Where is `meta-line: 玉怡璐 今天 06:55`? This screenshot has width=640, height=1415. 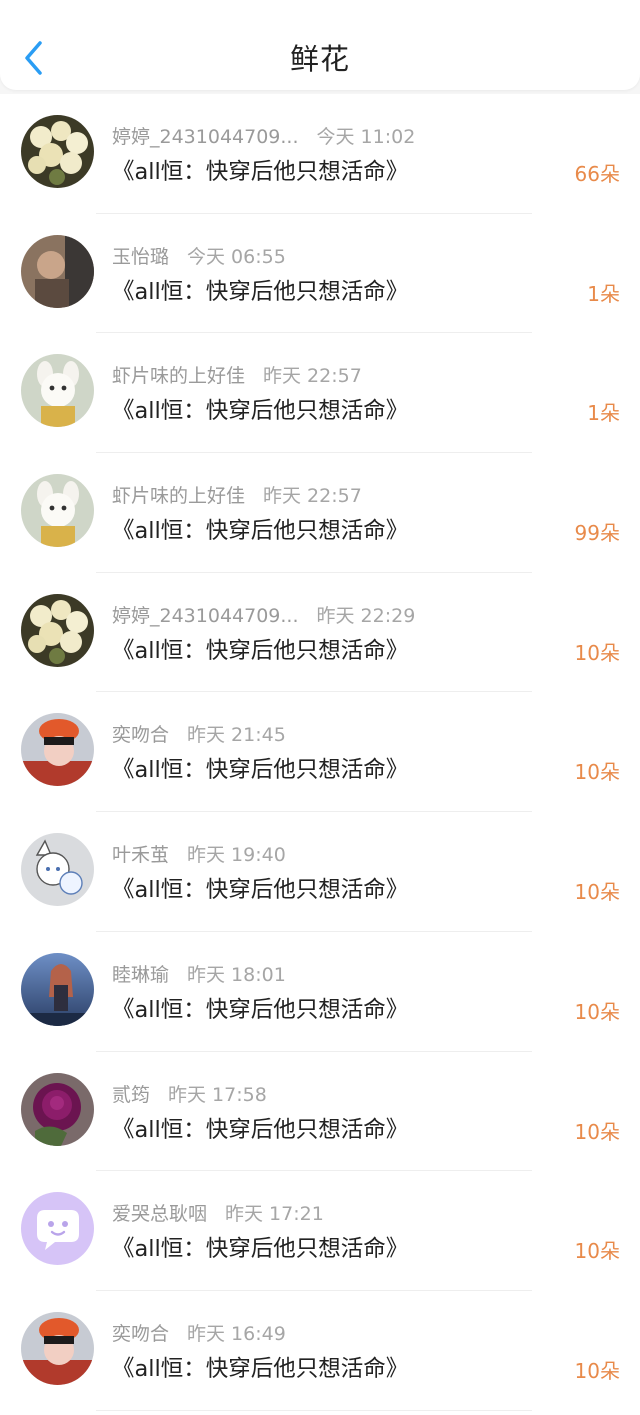
meta-line: 玉怡璐 今天 06:55 is located at coordinates (199, 255).